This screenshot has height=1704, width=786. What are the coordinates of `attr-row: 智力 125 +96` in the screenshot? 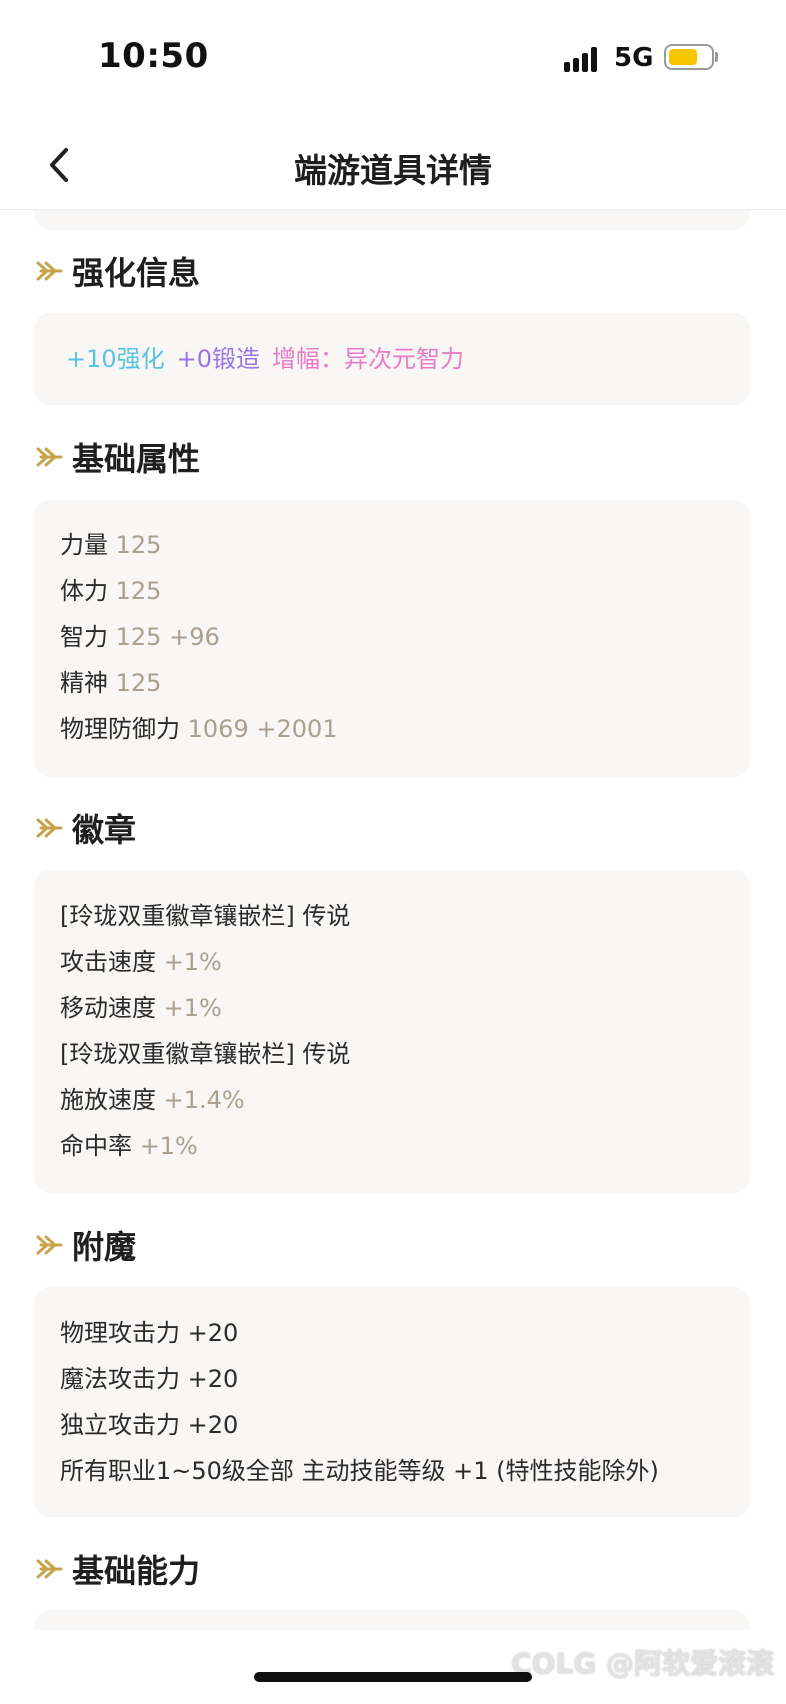 It's located at (140, 637).